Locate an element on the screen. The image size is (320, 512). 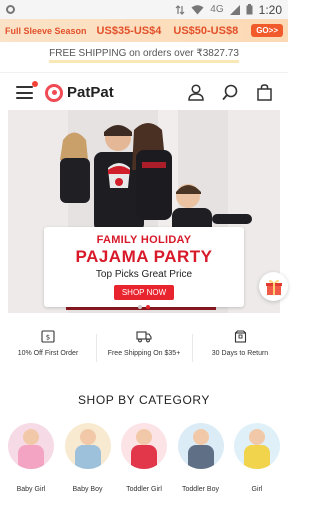
carousel-dots is located at coordinates (144, 307).